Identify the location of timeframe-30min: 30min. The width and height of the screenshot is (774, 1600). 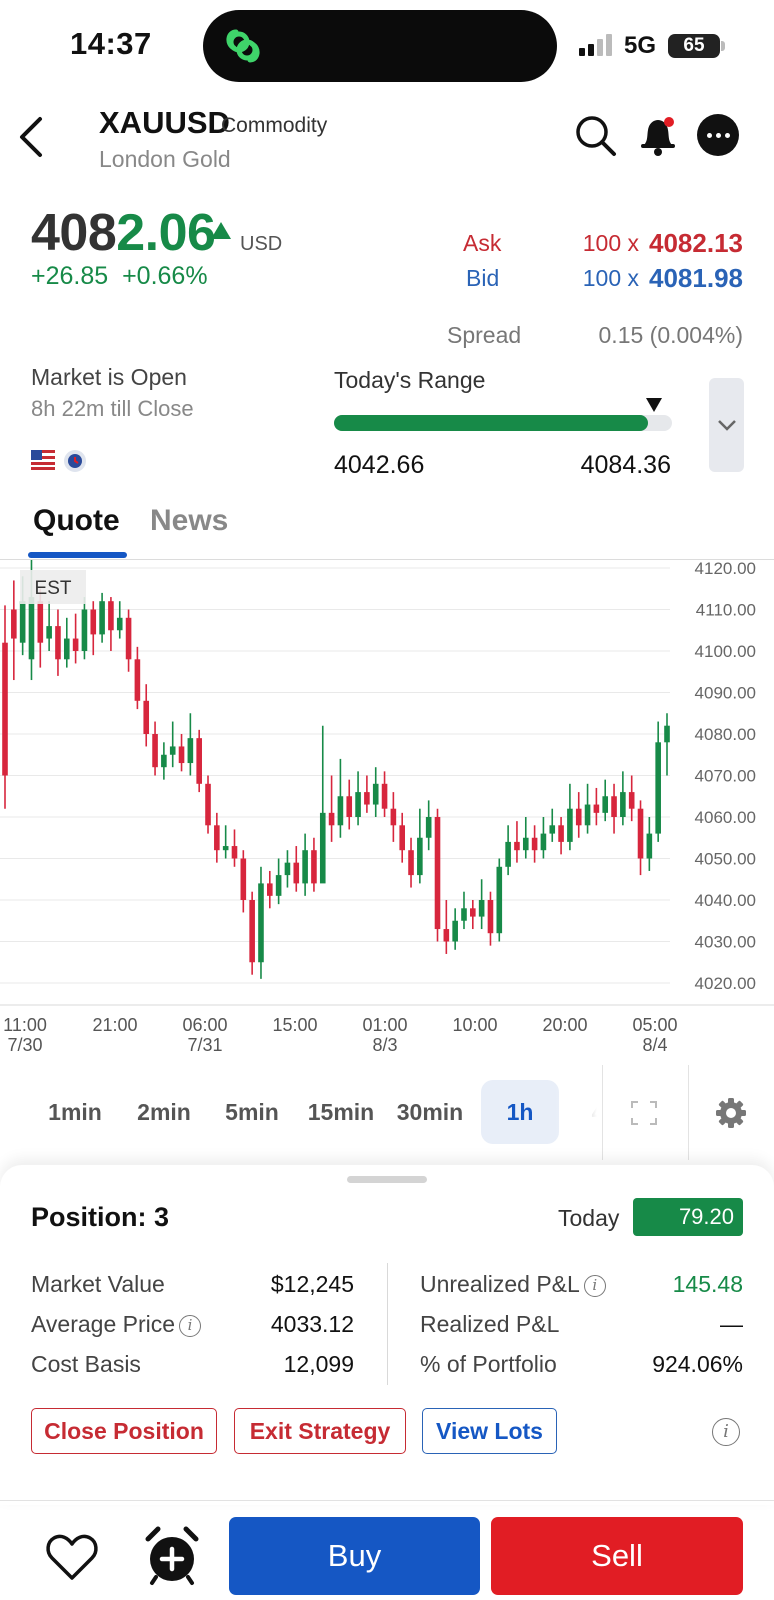
(430, 1112).